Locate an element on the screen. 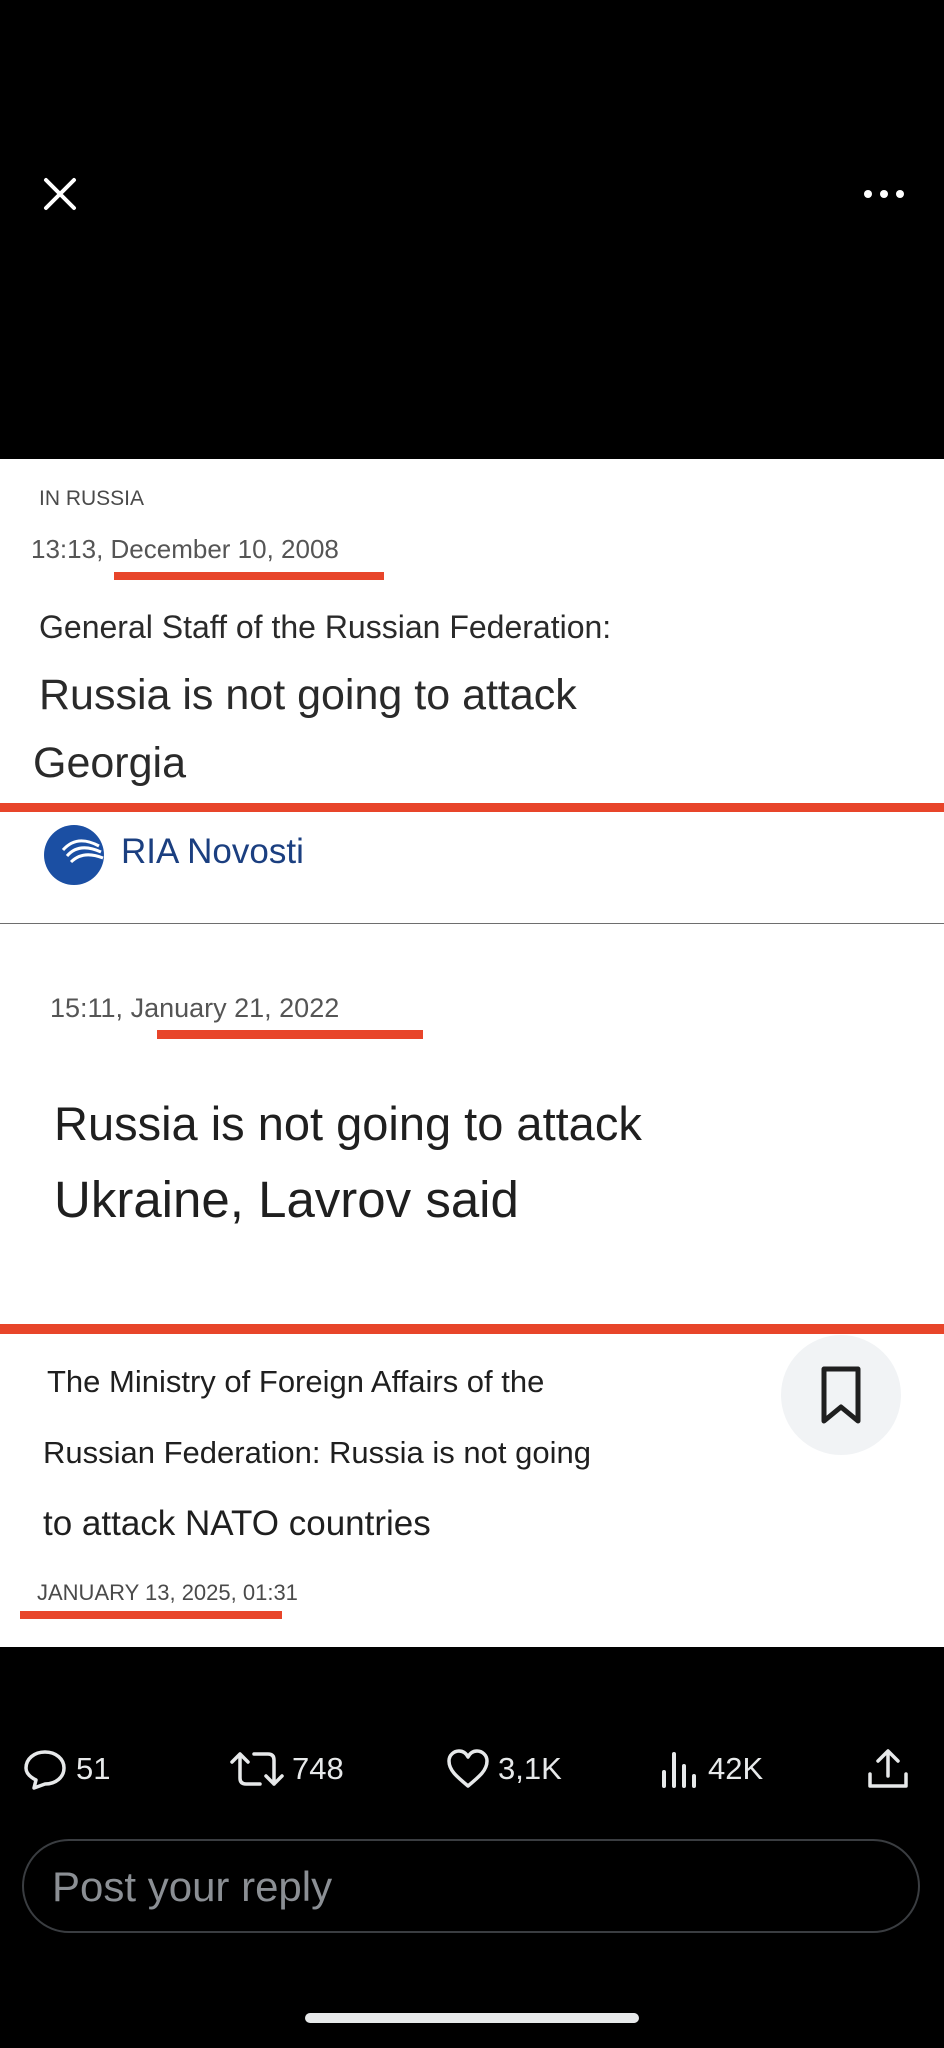 The image size is (944, 2048). views-button: 42K is located at coordinates (711, 1769).